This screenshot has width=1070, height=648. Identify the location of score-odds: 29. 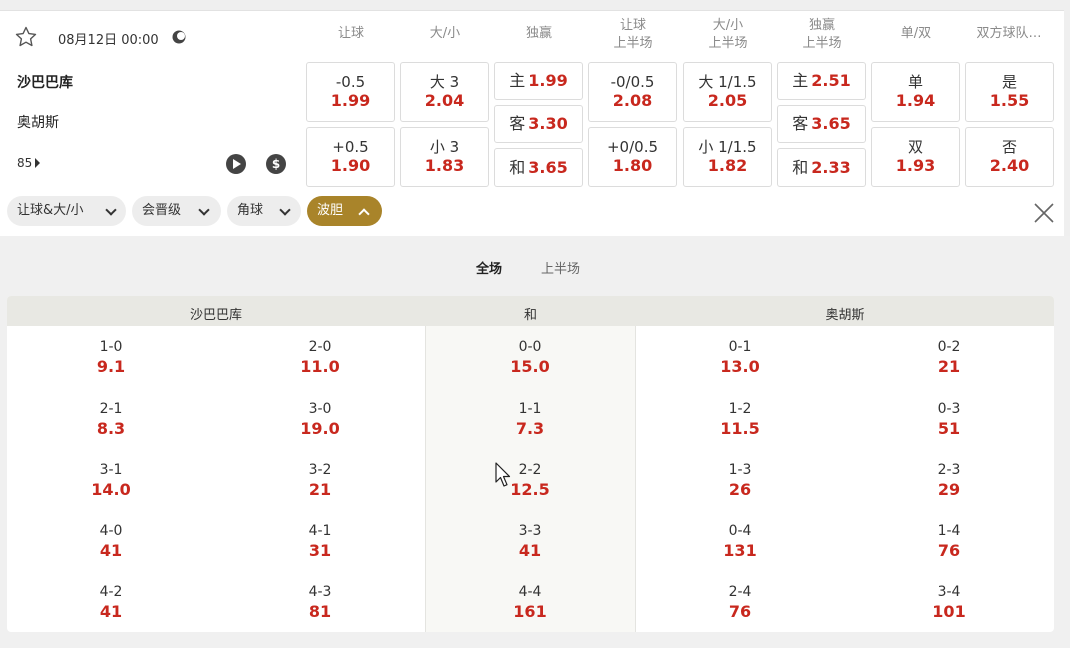
(949, 489).